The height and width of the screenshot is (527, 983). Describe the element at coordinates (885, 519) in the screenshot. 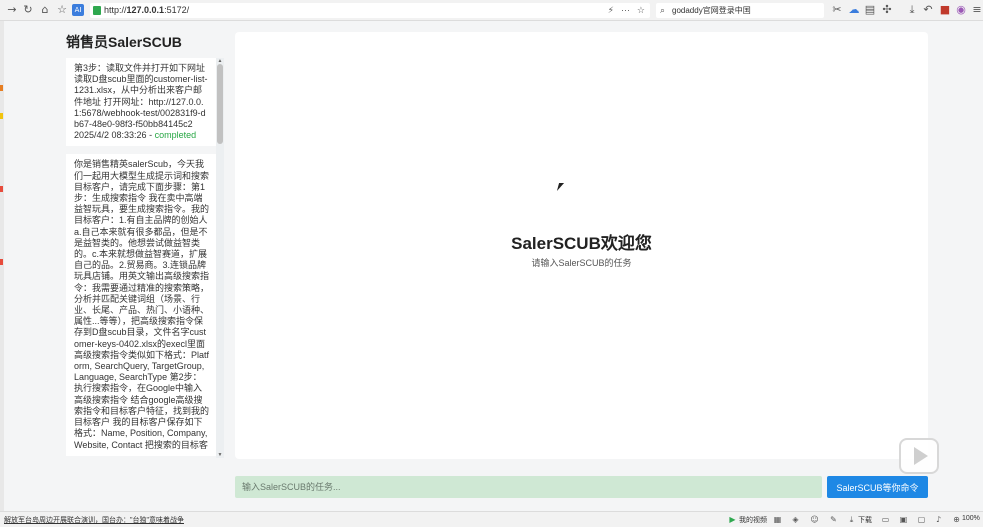

I see `screen-icon: ▭` at that location.